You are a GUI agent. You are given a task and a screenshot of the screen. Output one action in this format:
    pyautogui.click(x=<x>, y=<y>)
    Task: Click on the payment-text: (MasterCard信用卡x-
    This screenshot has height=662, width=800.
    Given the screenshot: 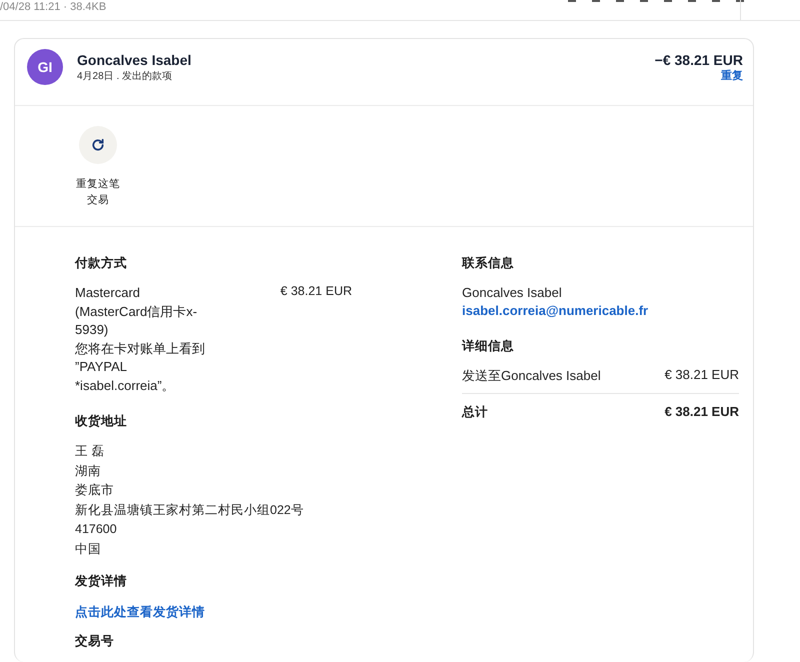 What is the action you would take?
    pyautogui.click(x=136, y=311)
    